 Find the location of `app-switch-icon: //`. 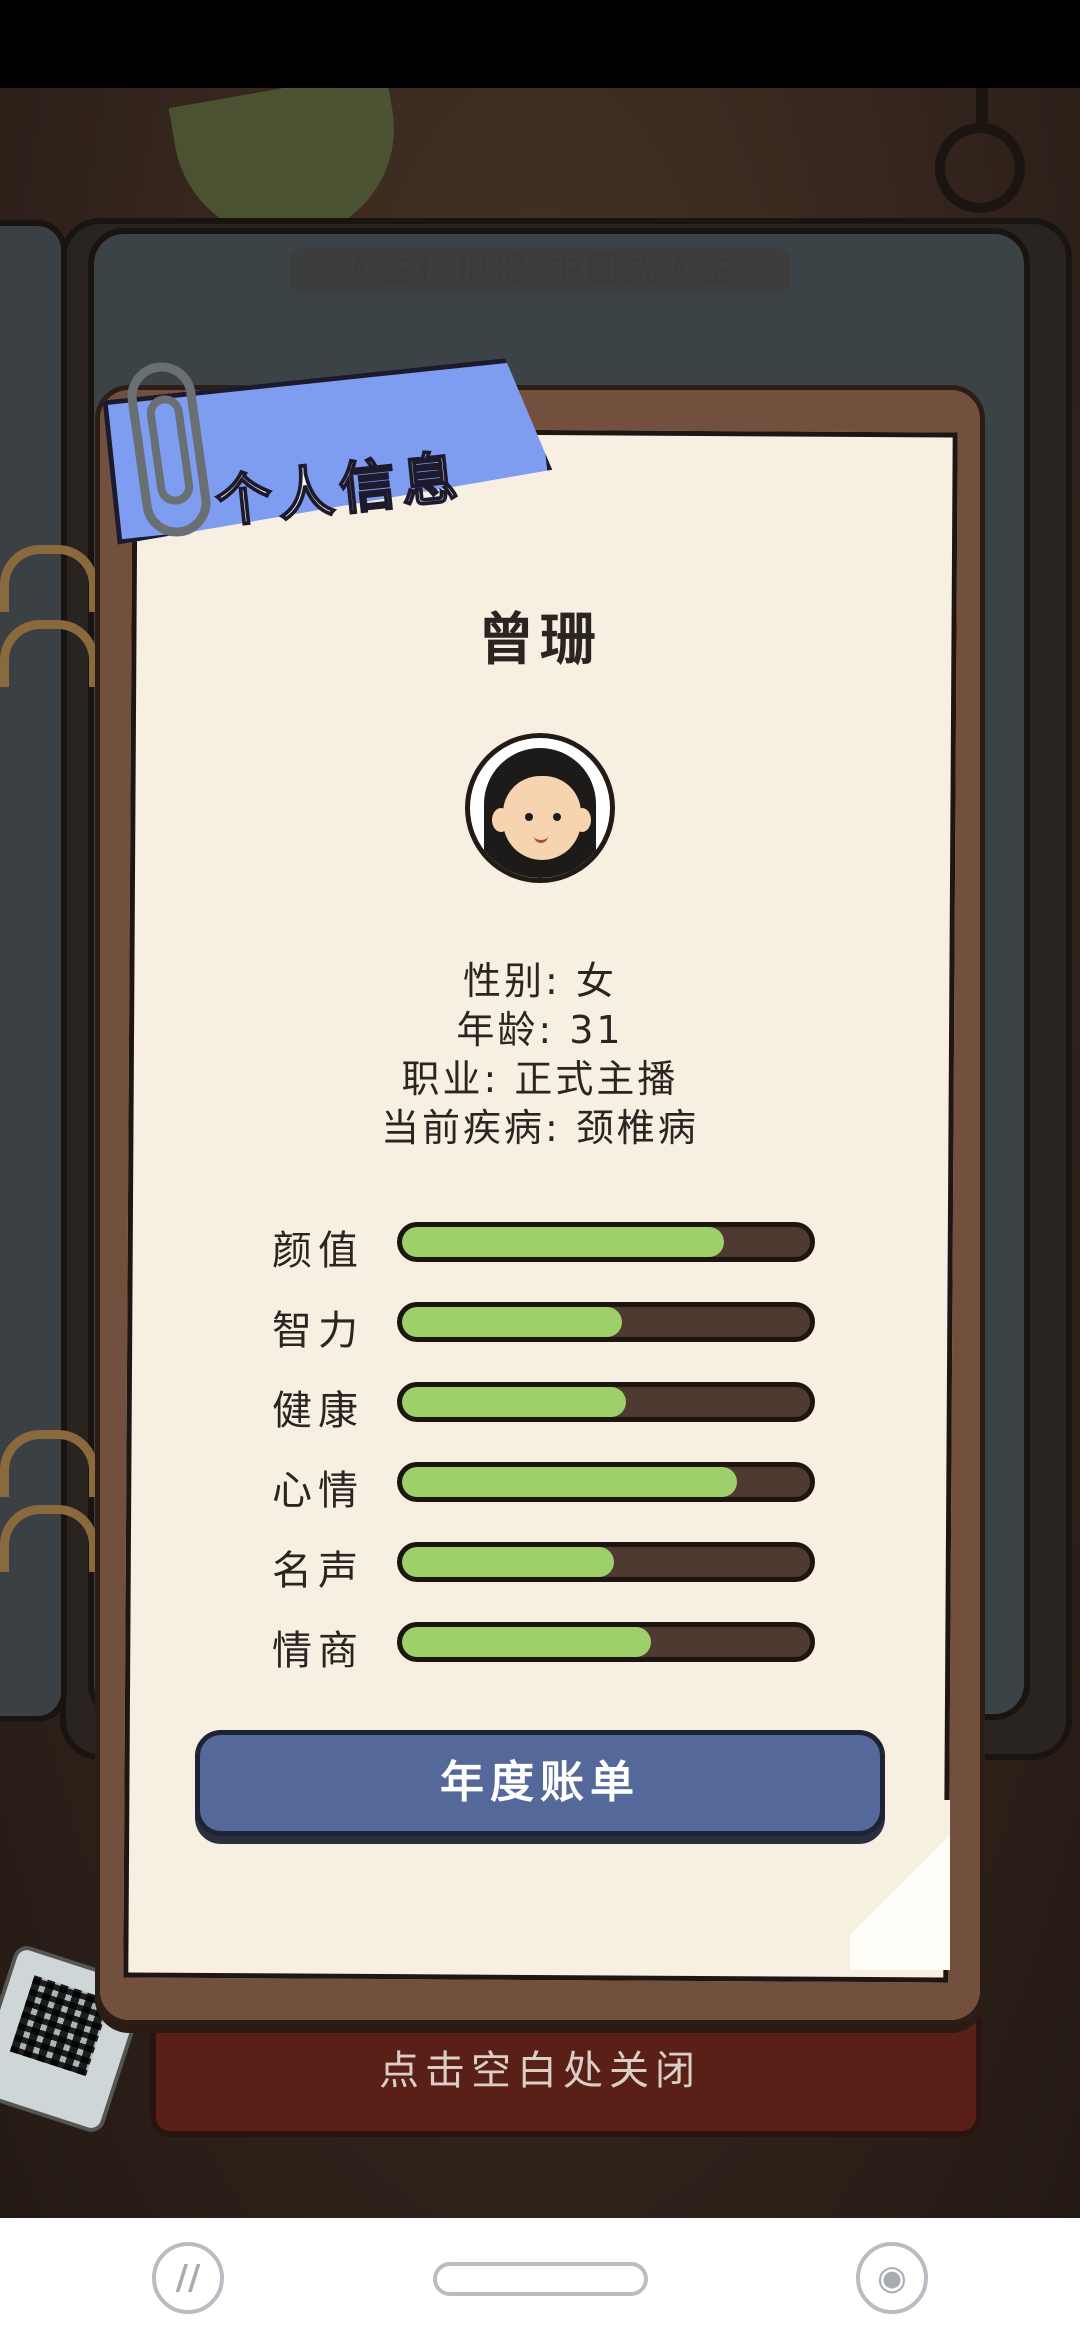

app-switch-icon: // is located at coordinates (188, 2278).